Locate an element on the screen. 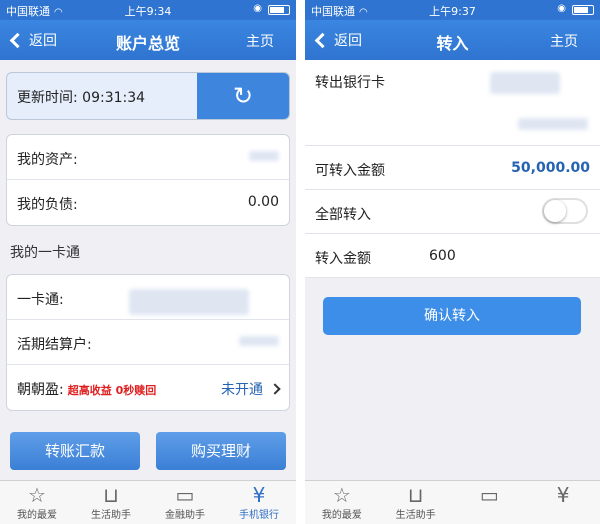 The width and height of the screenshot is (600, 524). refresh-icon: ↻ is located at coordinates (243, 96).